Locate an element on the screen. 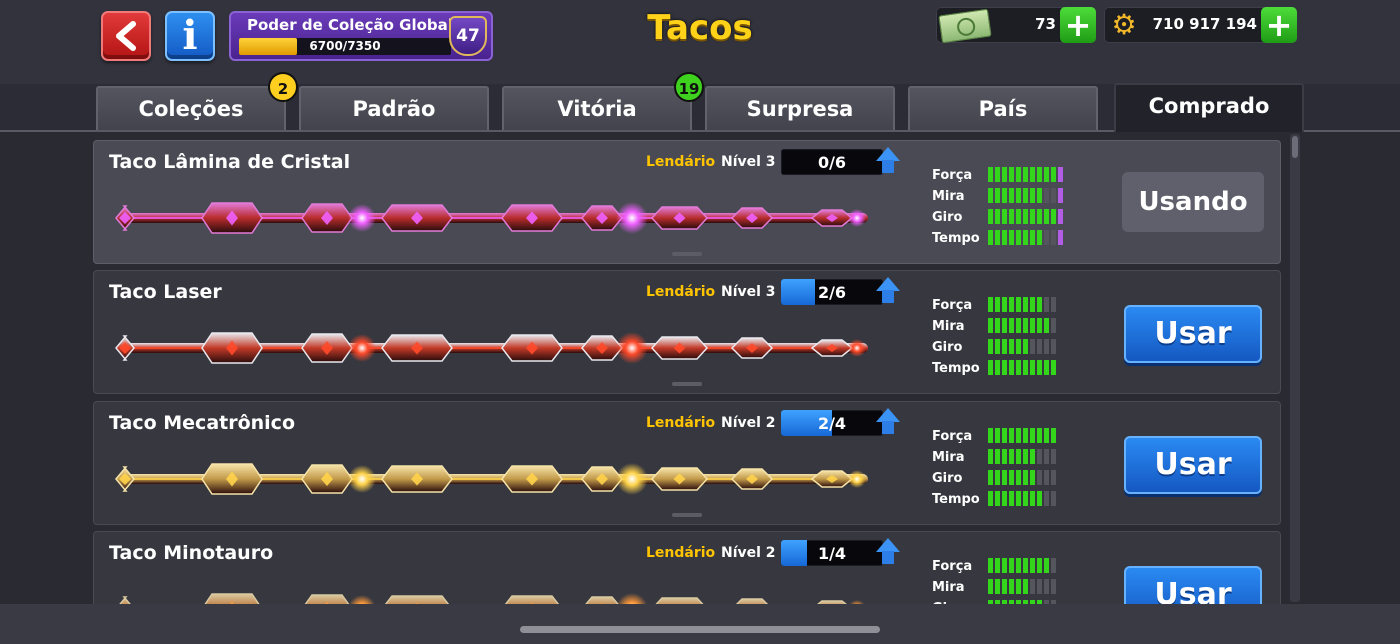  tab-label: Surpresa is located at coordinates (800, 109).